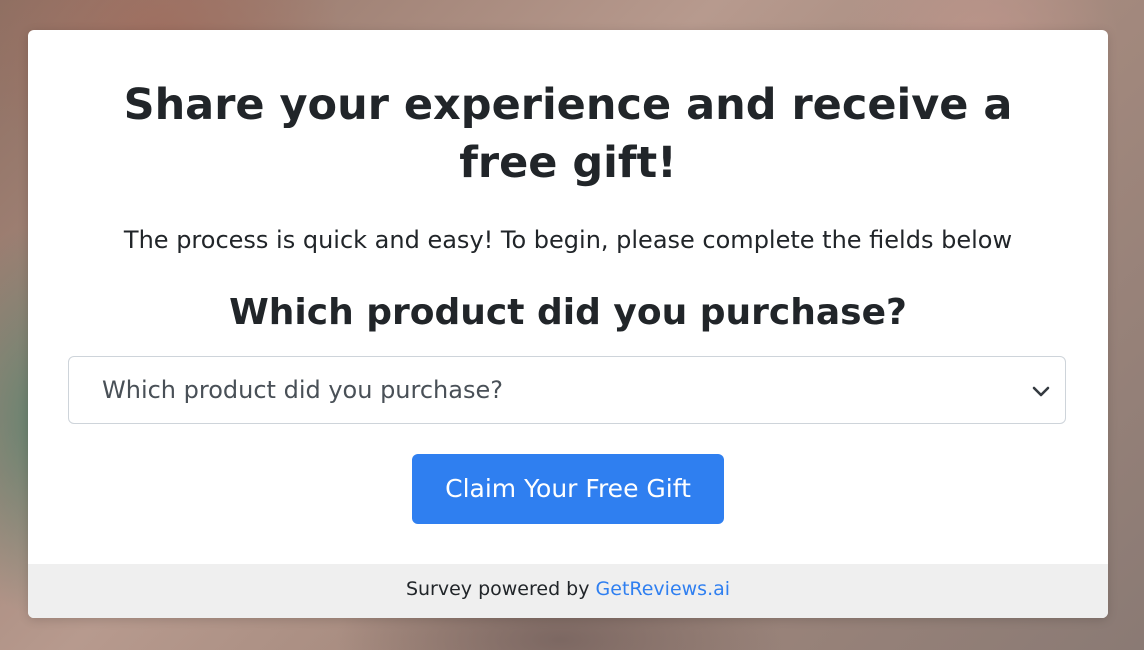 This screenshot has width=1144, height=650. I want to click on footer-powered-by-text: Survey powered by, so click(500, 589).